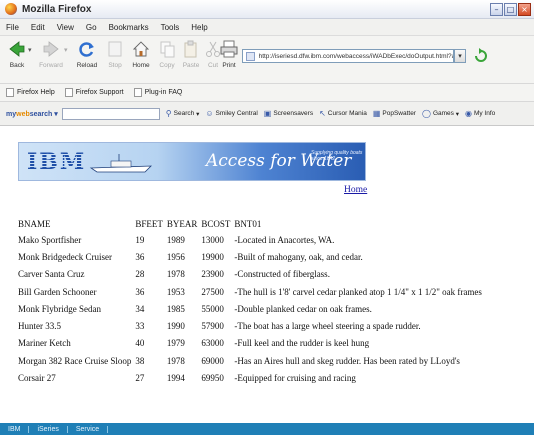 Image resolution: width=534 pixels, height=435 pixels. What do you see at coordinates (399, 113) in the screenshot?
I see `toolbar-item-label: PopSwatter` at bounding box center [399, 113].